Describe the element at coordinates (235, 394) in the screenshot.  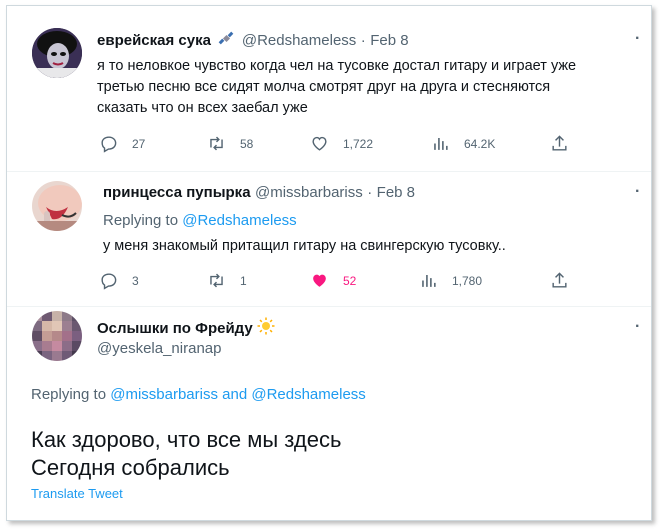
I see `replying-to-and: and` at that location.